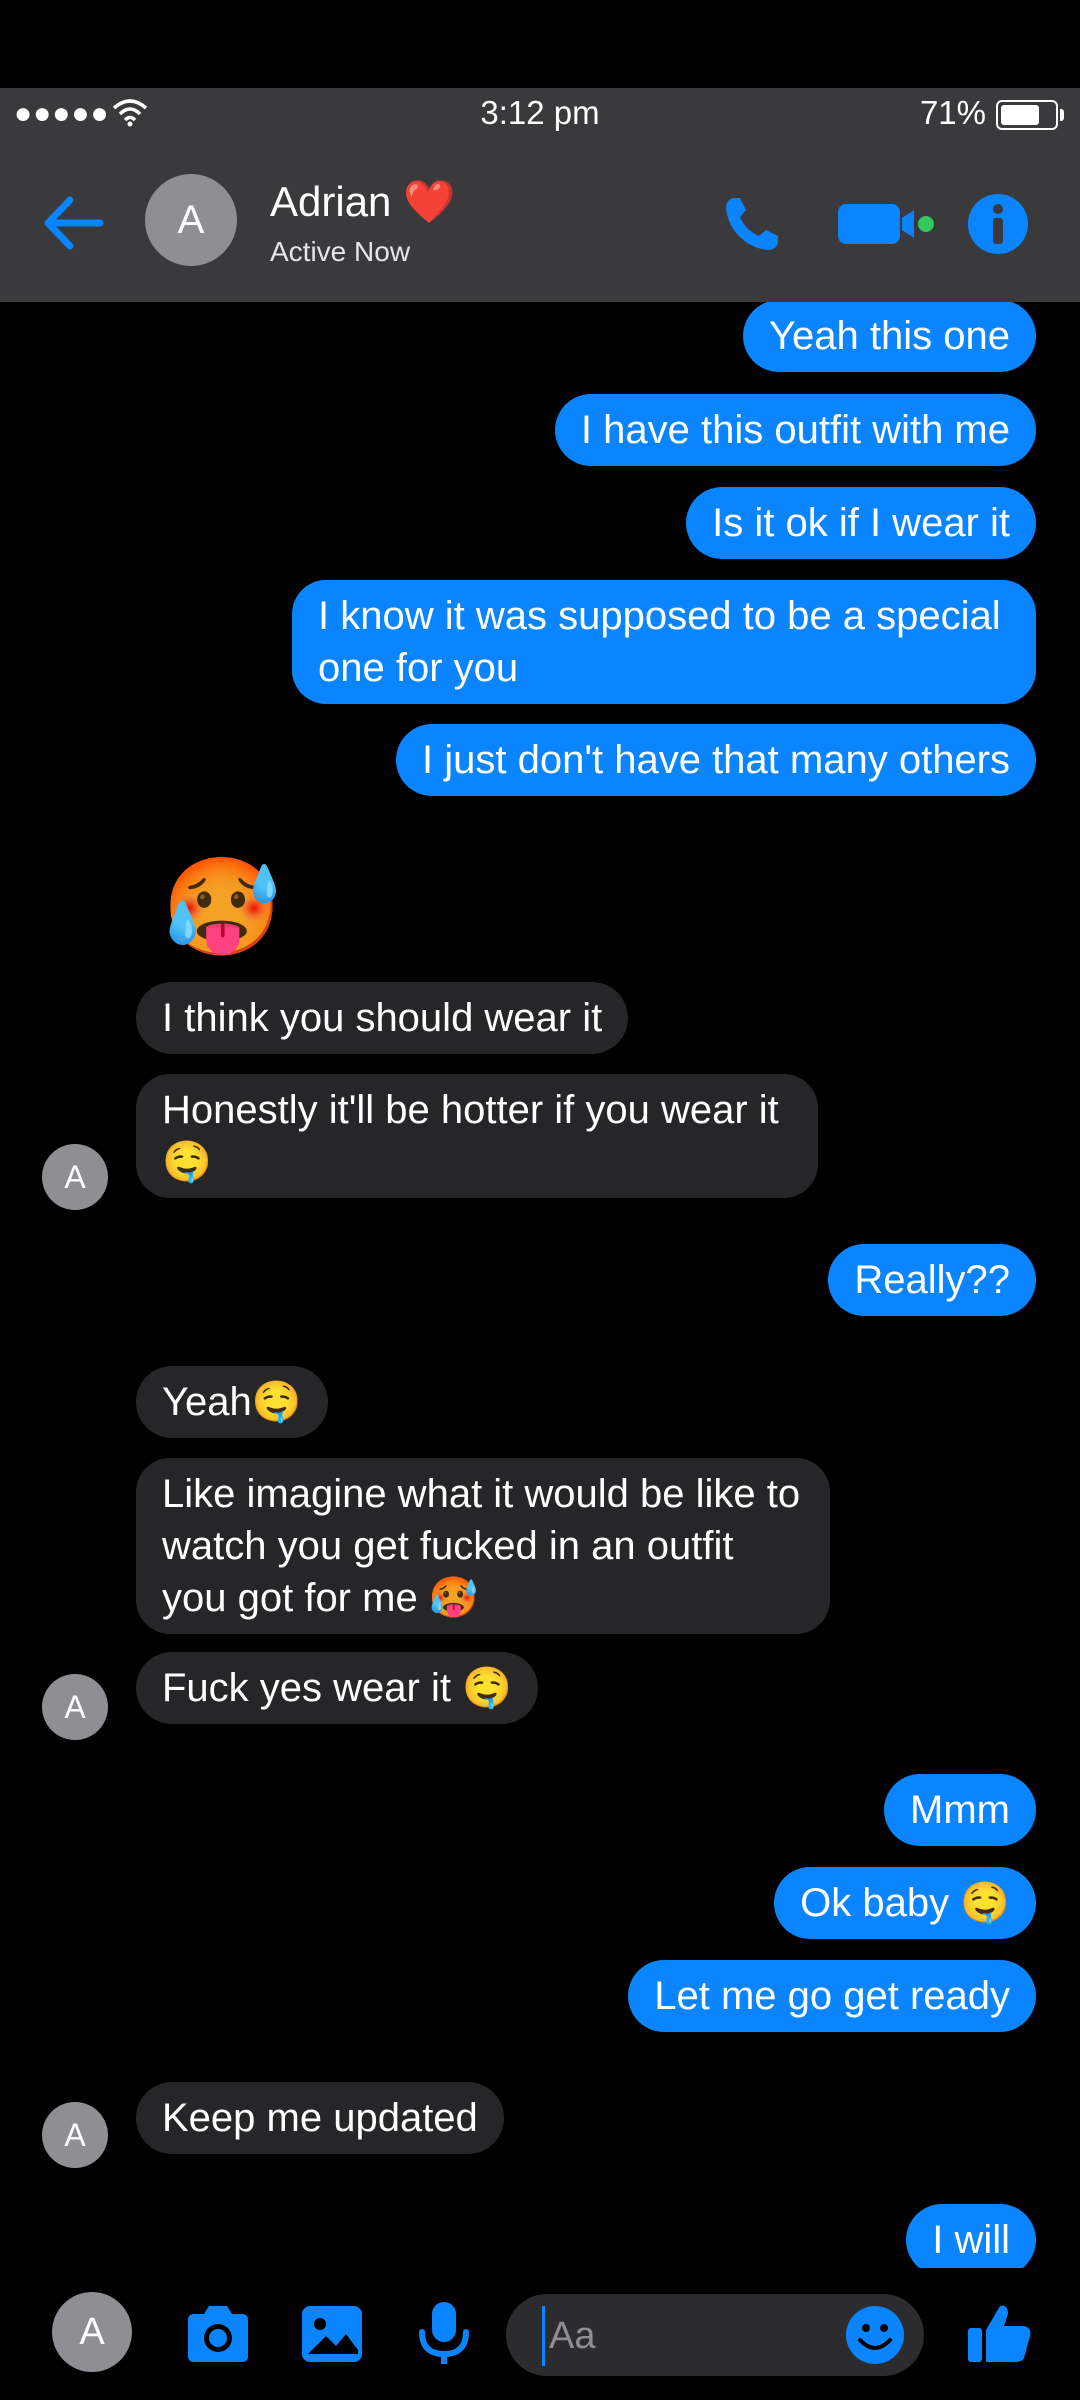  Describe the element at coordinates (332, 2334) in the screenshot. I see `photo-icon` at that location.